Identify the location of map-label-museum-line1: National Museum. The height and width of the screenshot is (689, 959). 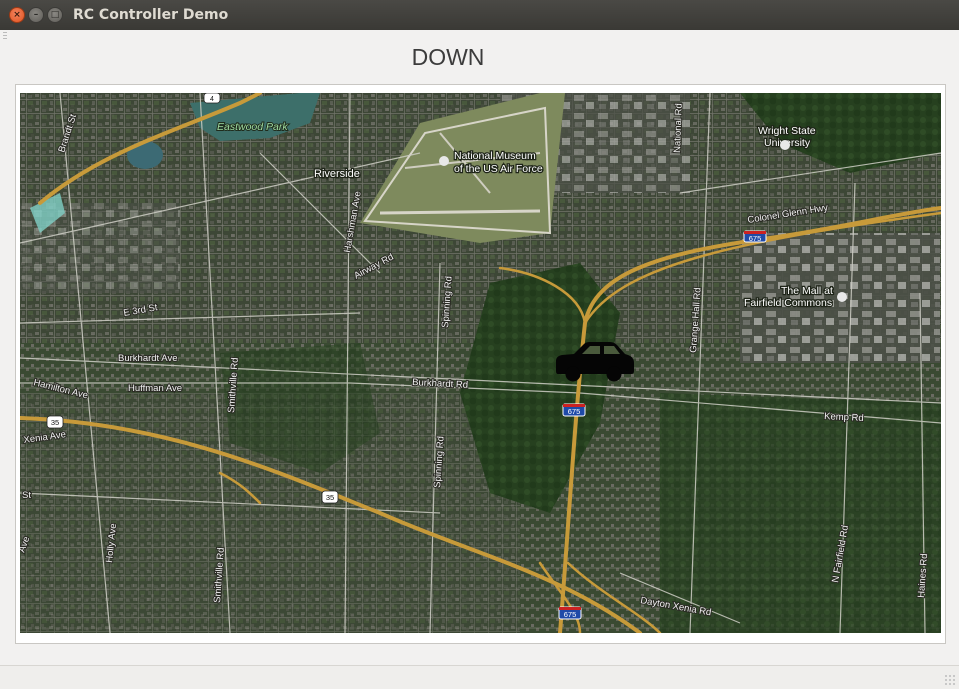
(495, 156).